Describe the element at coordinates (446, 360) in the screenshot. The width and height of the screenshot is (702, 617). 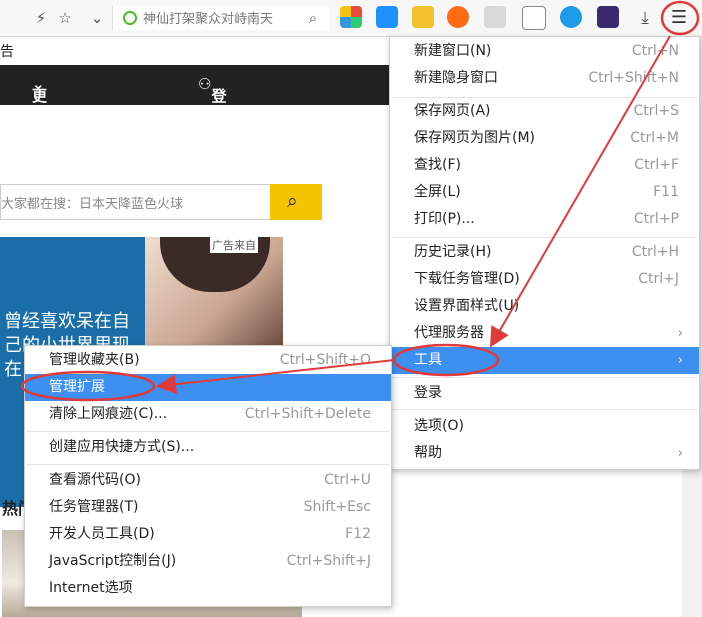
I see `annotation-circle-tools` at that location.